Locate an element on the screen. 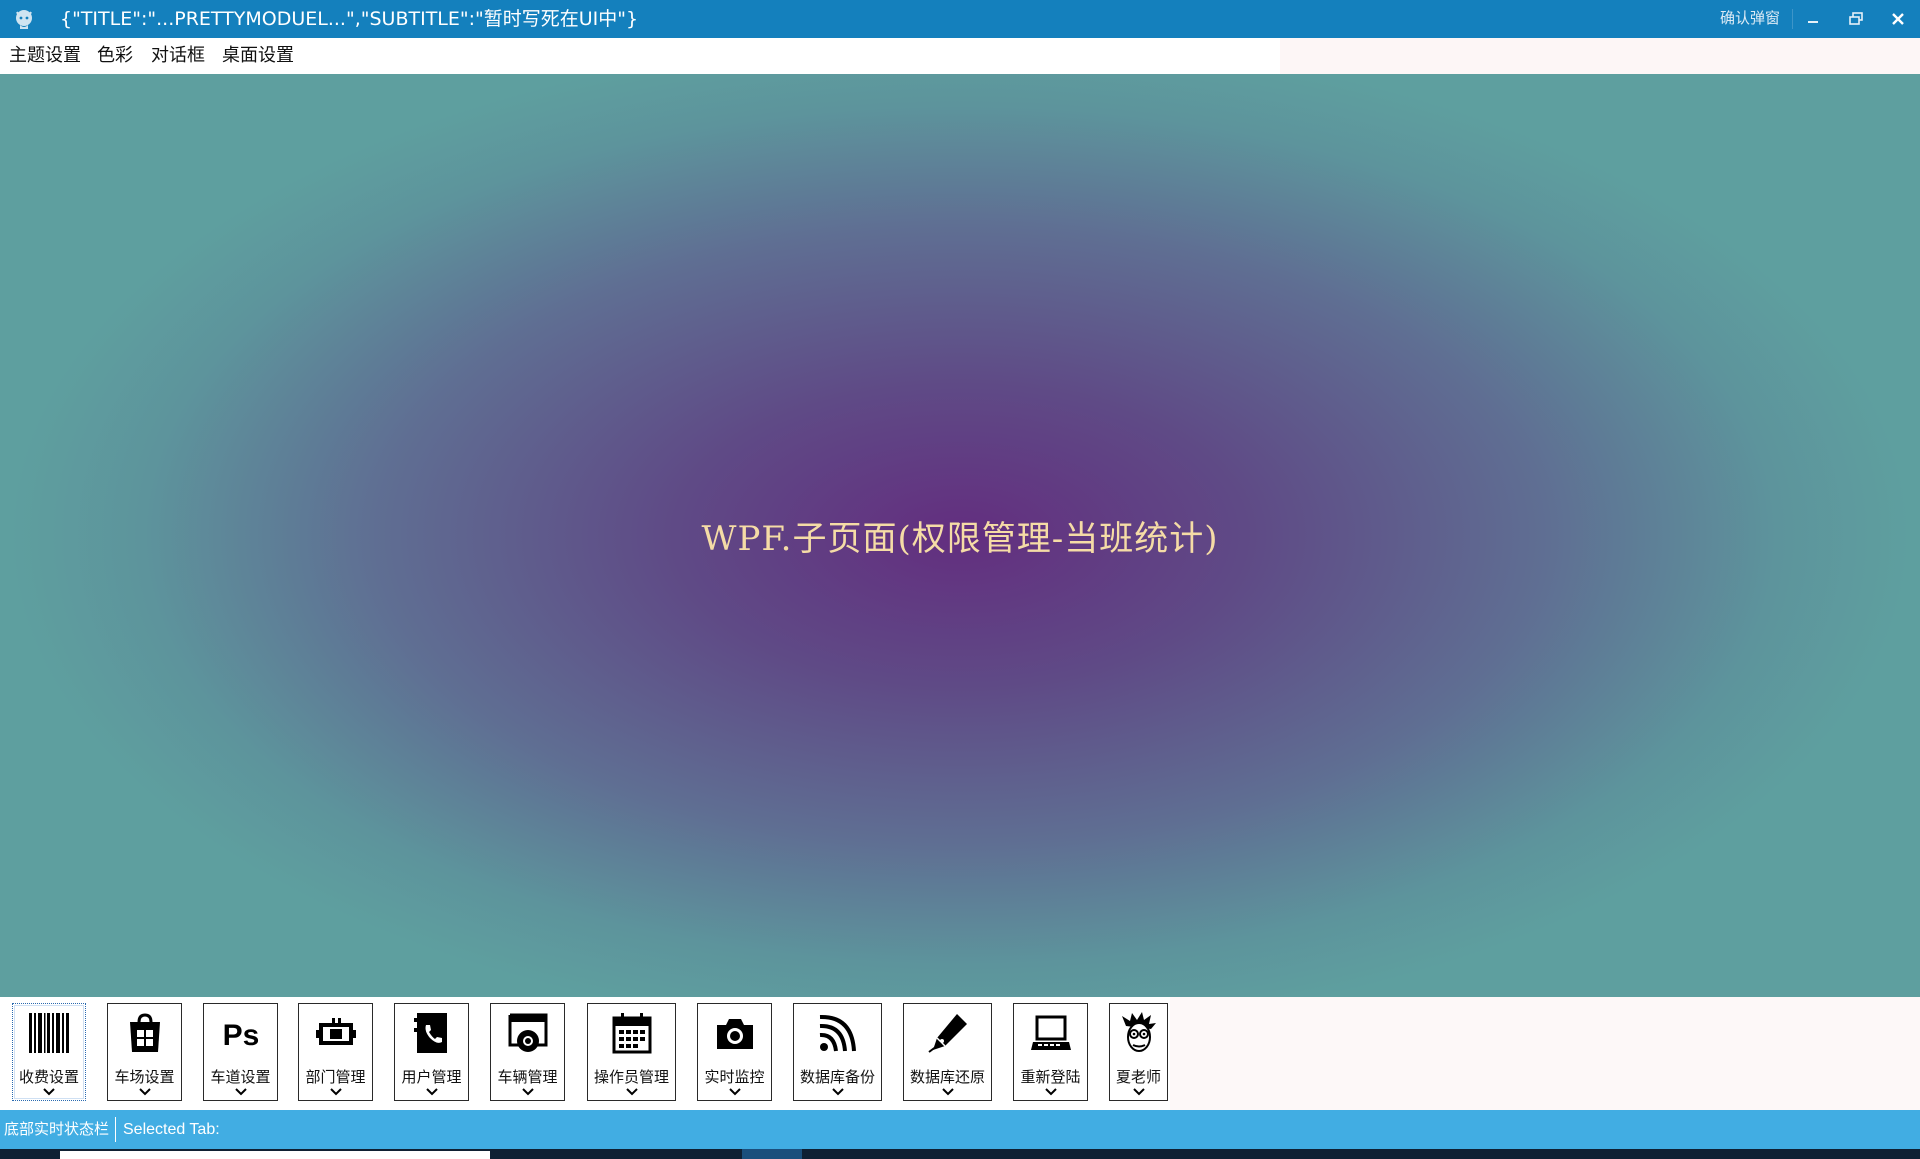 The height and width of the screenshot is (1159, 1920). tool-user-management: 用户管理 is located at coordinates (431, 1052).